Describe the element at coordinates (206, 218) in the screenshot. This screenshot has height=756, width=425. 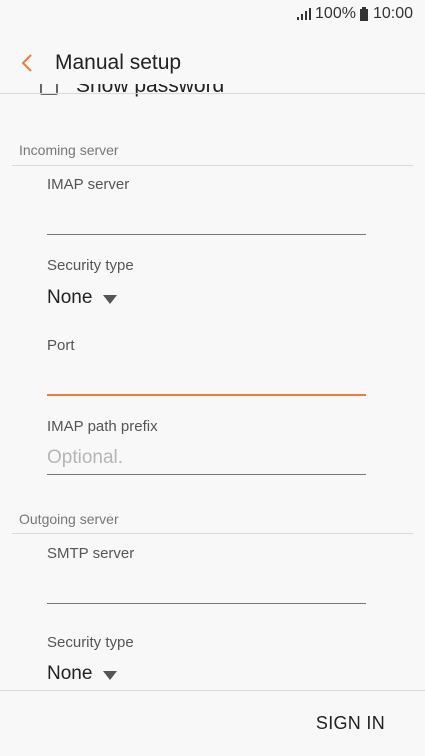
I see `imap-server-input` at that location.